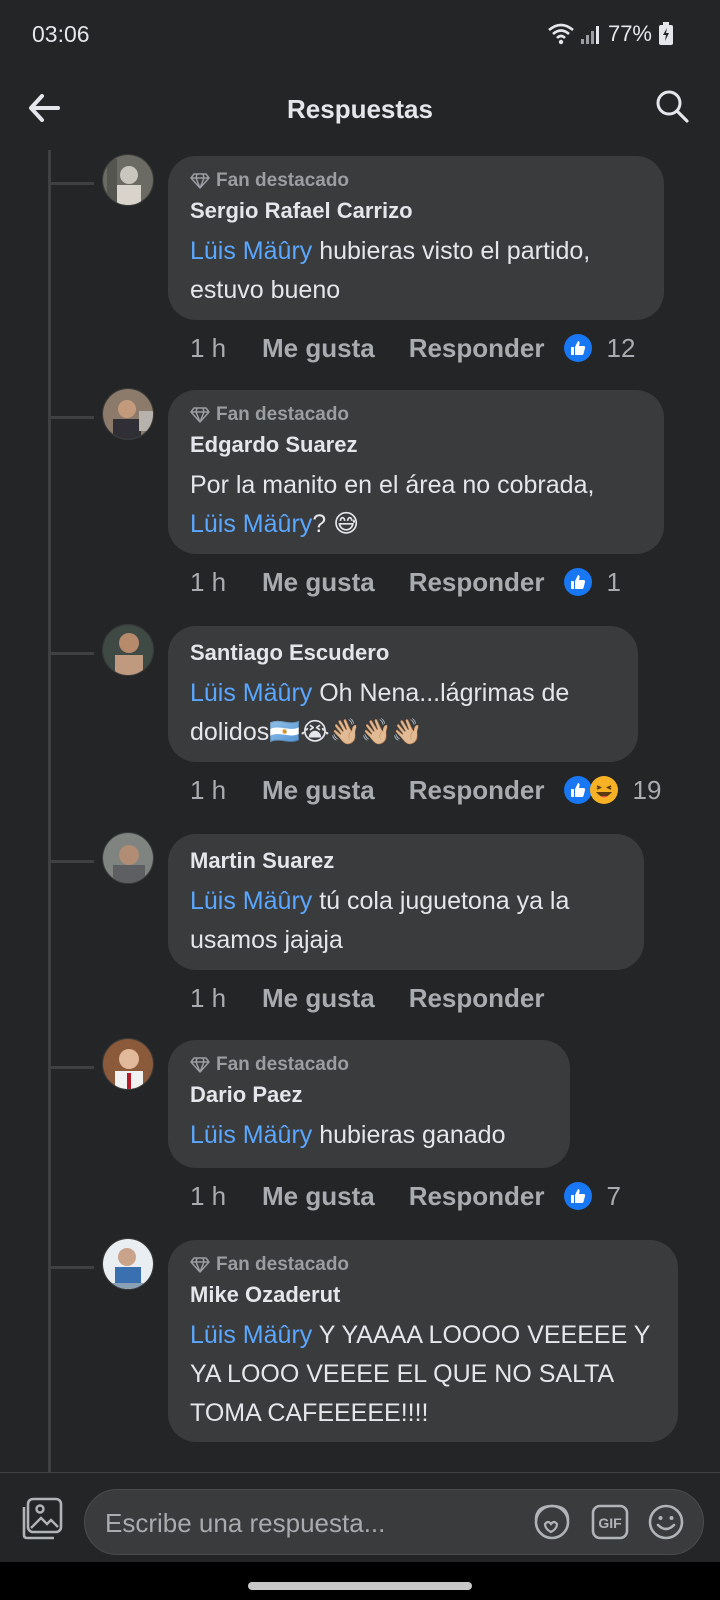  I want to click on gif-button: GIF, so click(610, 1524).